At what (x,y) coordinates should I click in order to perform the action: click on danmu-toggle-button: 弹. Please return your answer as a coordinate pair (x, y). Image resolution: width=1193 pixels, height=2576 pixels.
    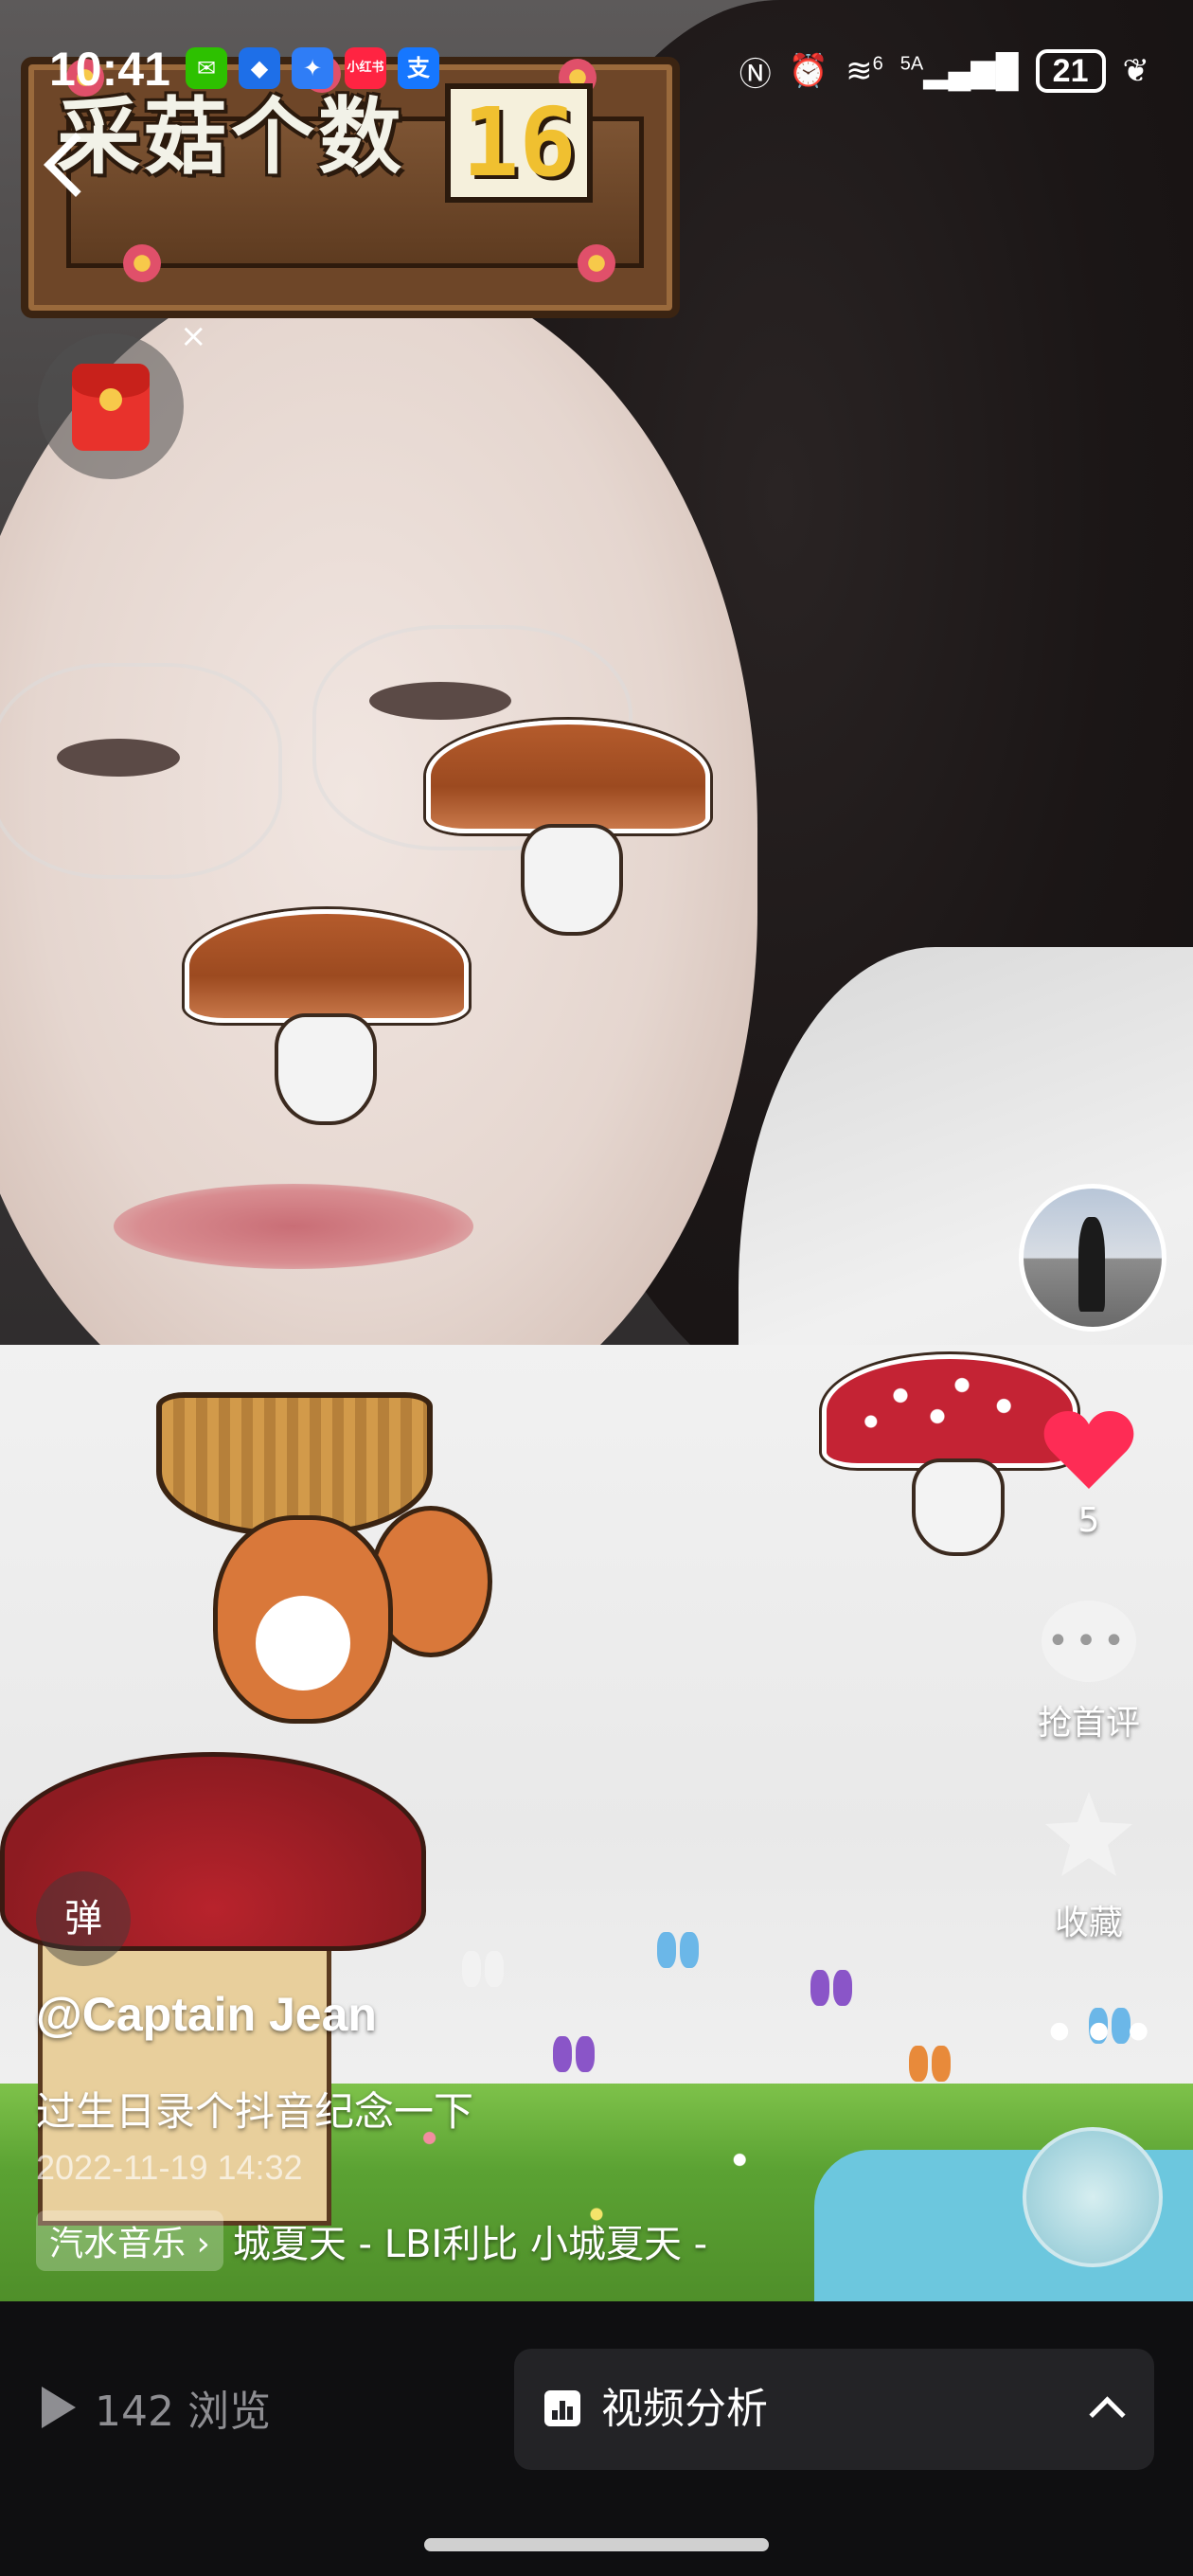
    Looking at the image, I should click on (83, 1918).